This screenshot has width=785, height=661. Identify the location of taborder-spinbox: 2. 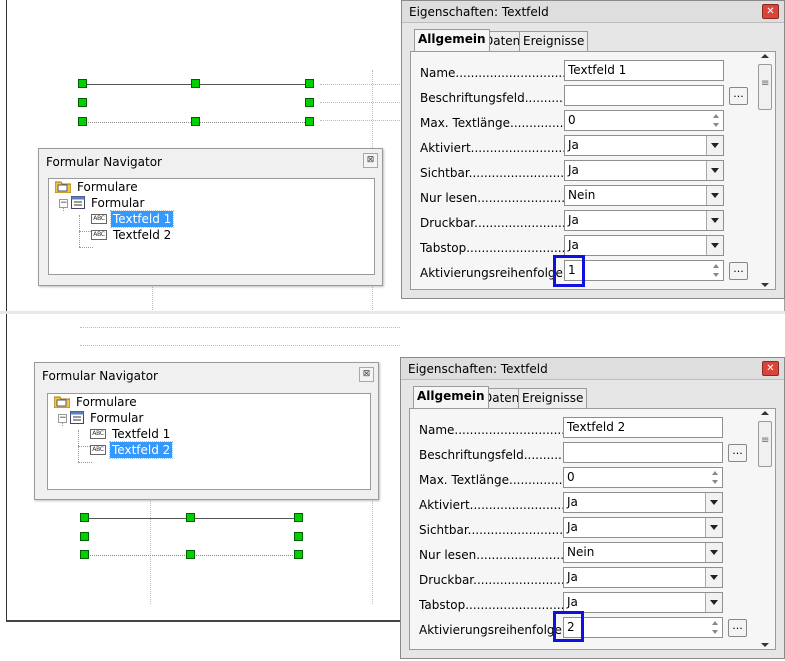
(643, 627).